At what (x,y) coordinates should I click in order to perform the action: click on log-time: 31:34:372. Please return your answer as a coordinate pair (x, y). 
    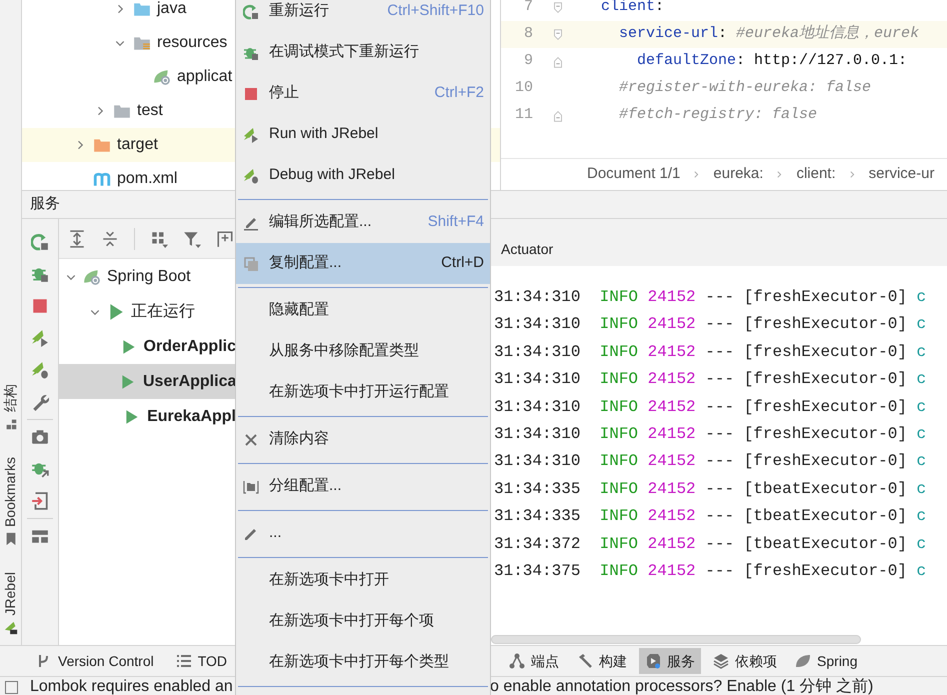
    Looking at the image, I should click on (537, 544).